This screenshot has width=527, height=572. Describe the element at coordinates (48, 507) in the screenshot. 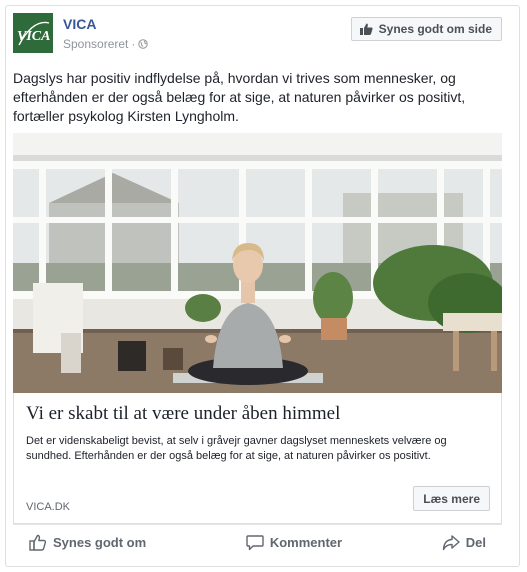

I see `link-domain: VICA.DK` at that location.